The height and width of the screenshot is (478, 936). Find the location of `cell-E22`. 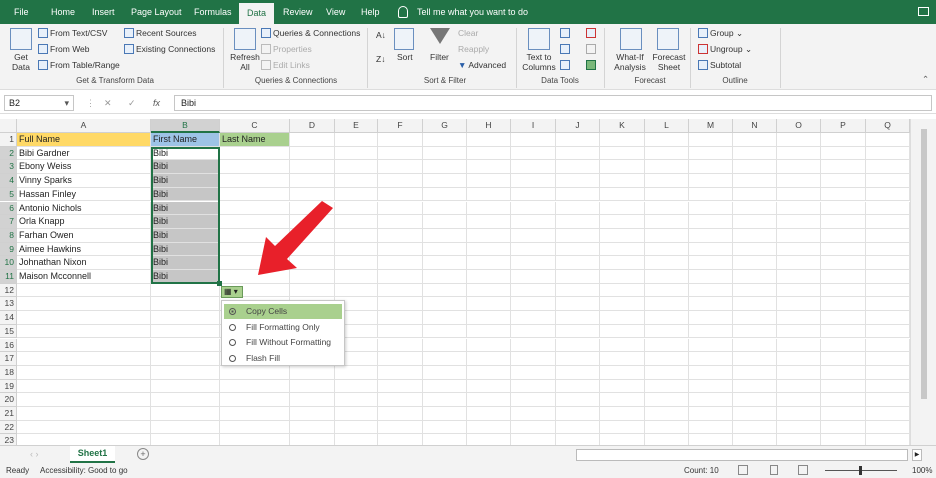

cell-E22 is located at coordinates (356, 427).